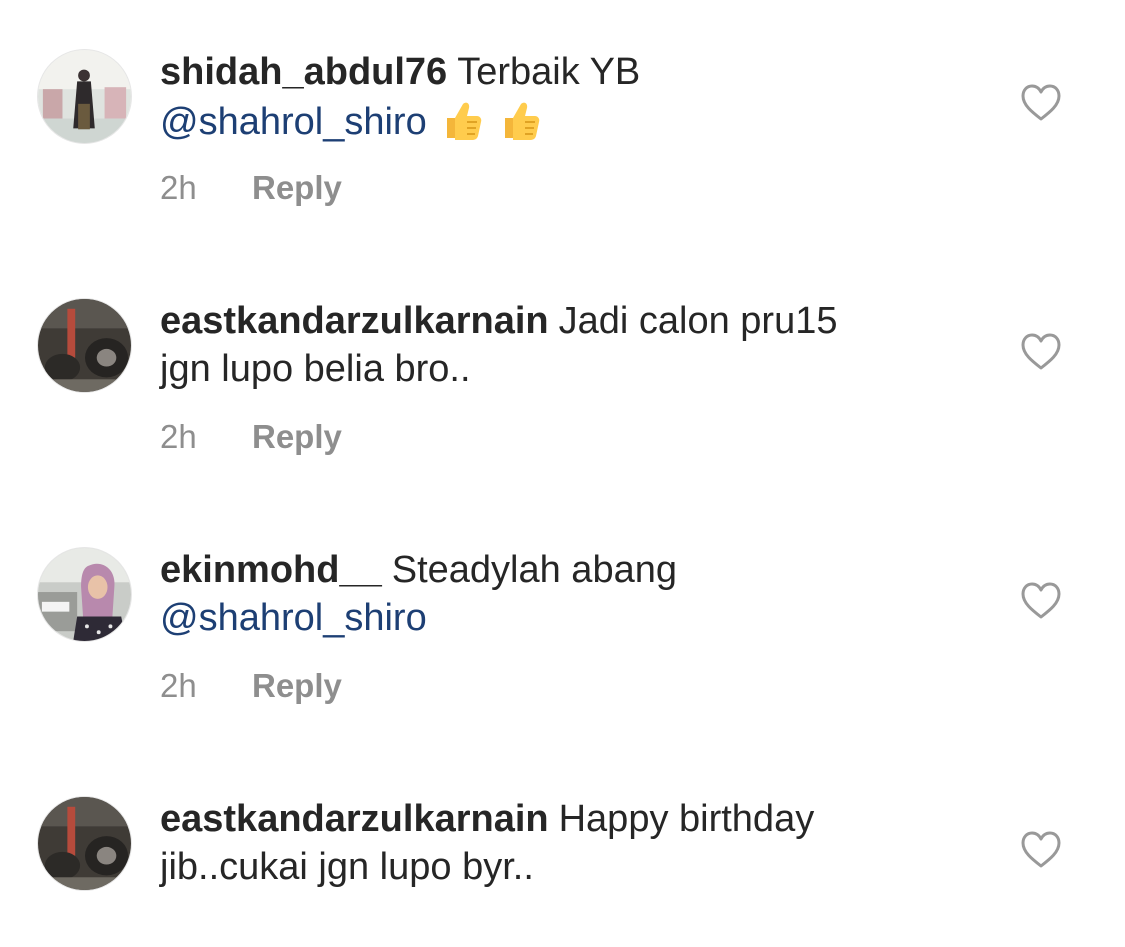 This screenshot has height=947, width=1125. What do you see at coordinates (534, 570) in the screenshot?
I see `comment-body: Steadylah abang` at bounding box center [534, 570].